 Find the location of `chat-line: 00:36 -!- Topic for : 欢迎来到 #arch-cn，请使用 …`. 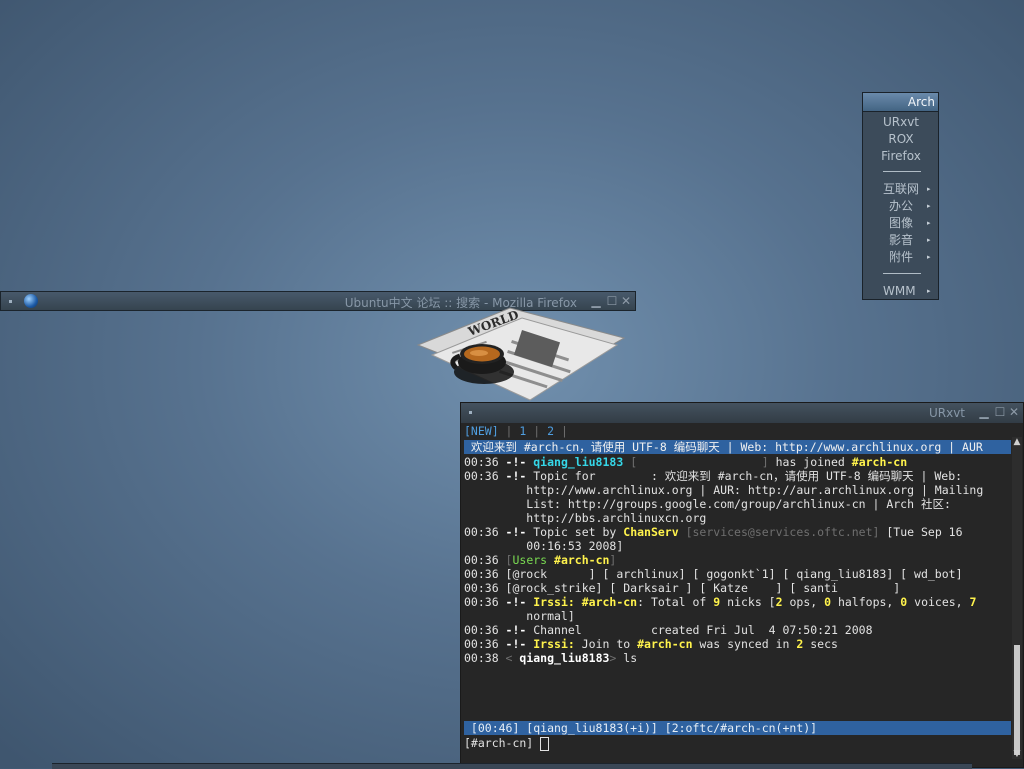

chat-line: 00:36 -!- Topic for : 欢迎来到 #arch-cn，请使用 … is located at coordinates (713, 476).